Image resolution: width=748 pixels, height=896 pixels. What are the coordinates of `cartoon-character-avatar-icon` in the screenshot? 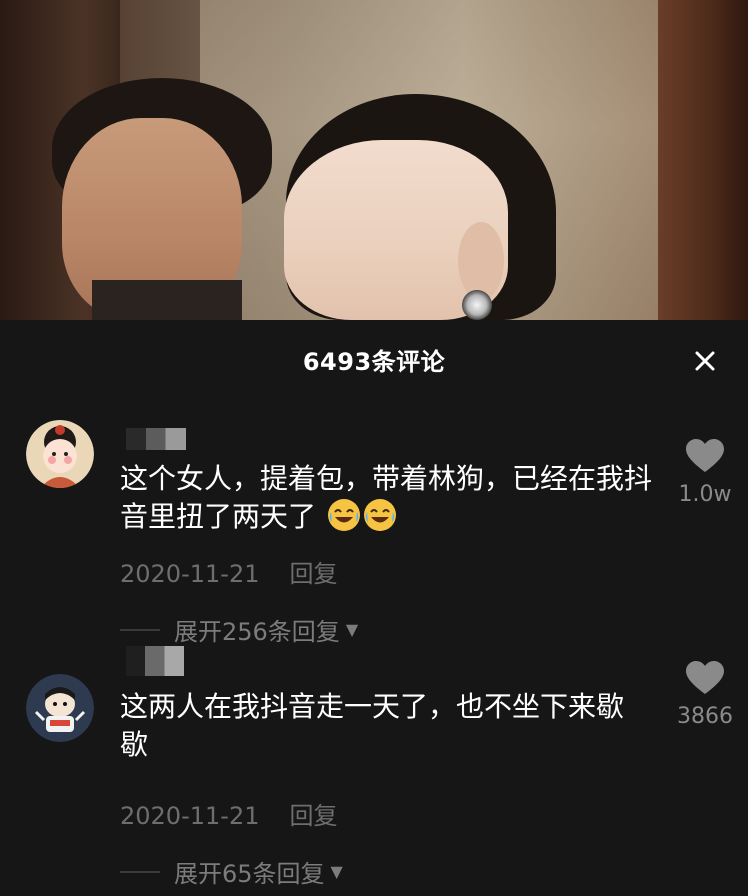 It's located at (60, 708).